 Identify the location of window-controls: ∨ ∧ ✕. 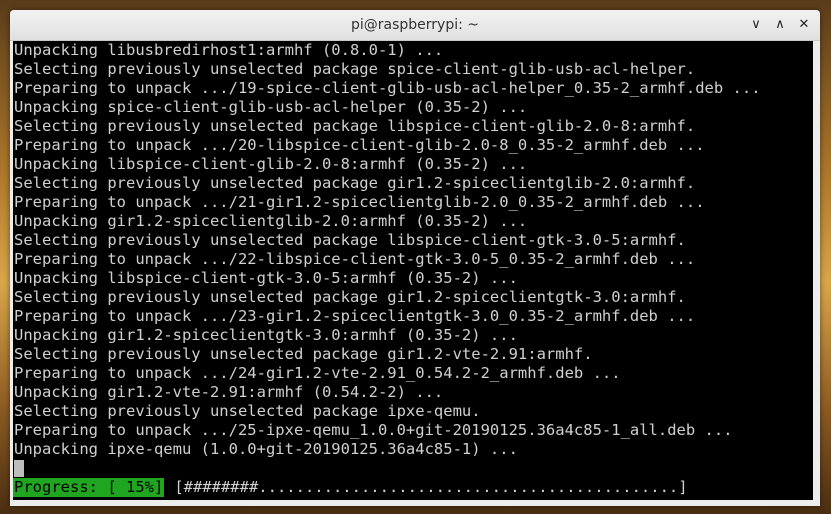
(780, 25).